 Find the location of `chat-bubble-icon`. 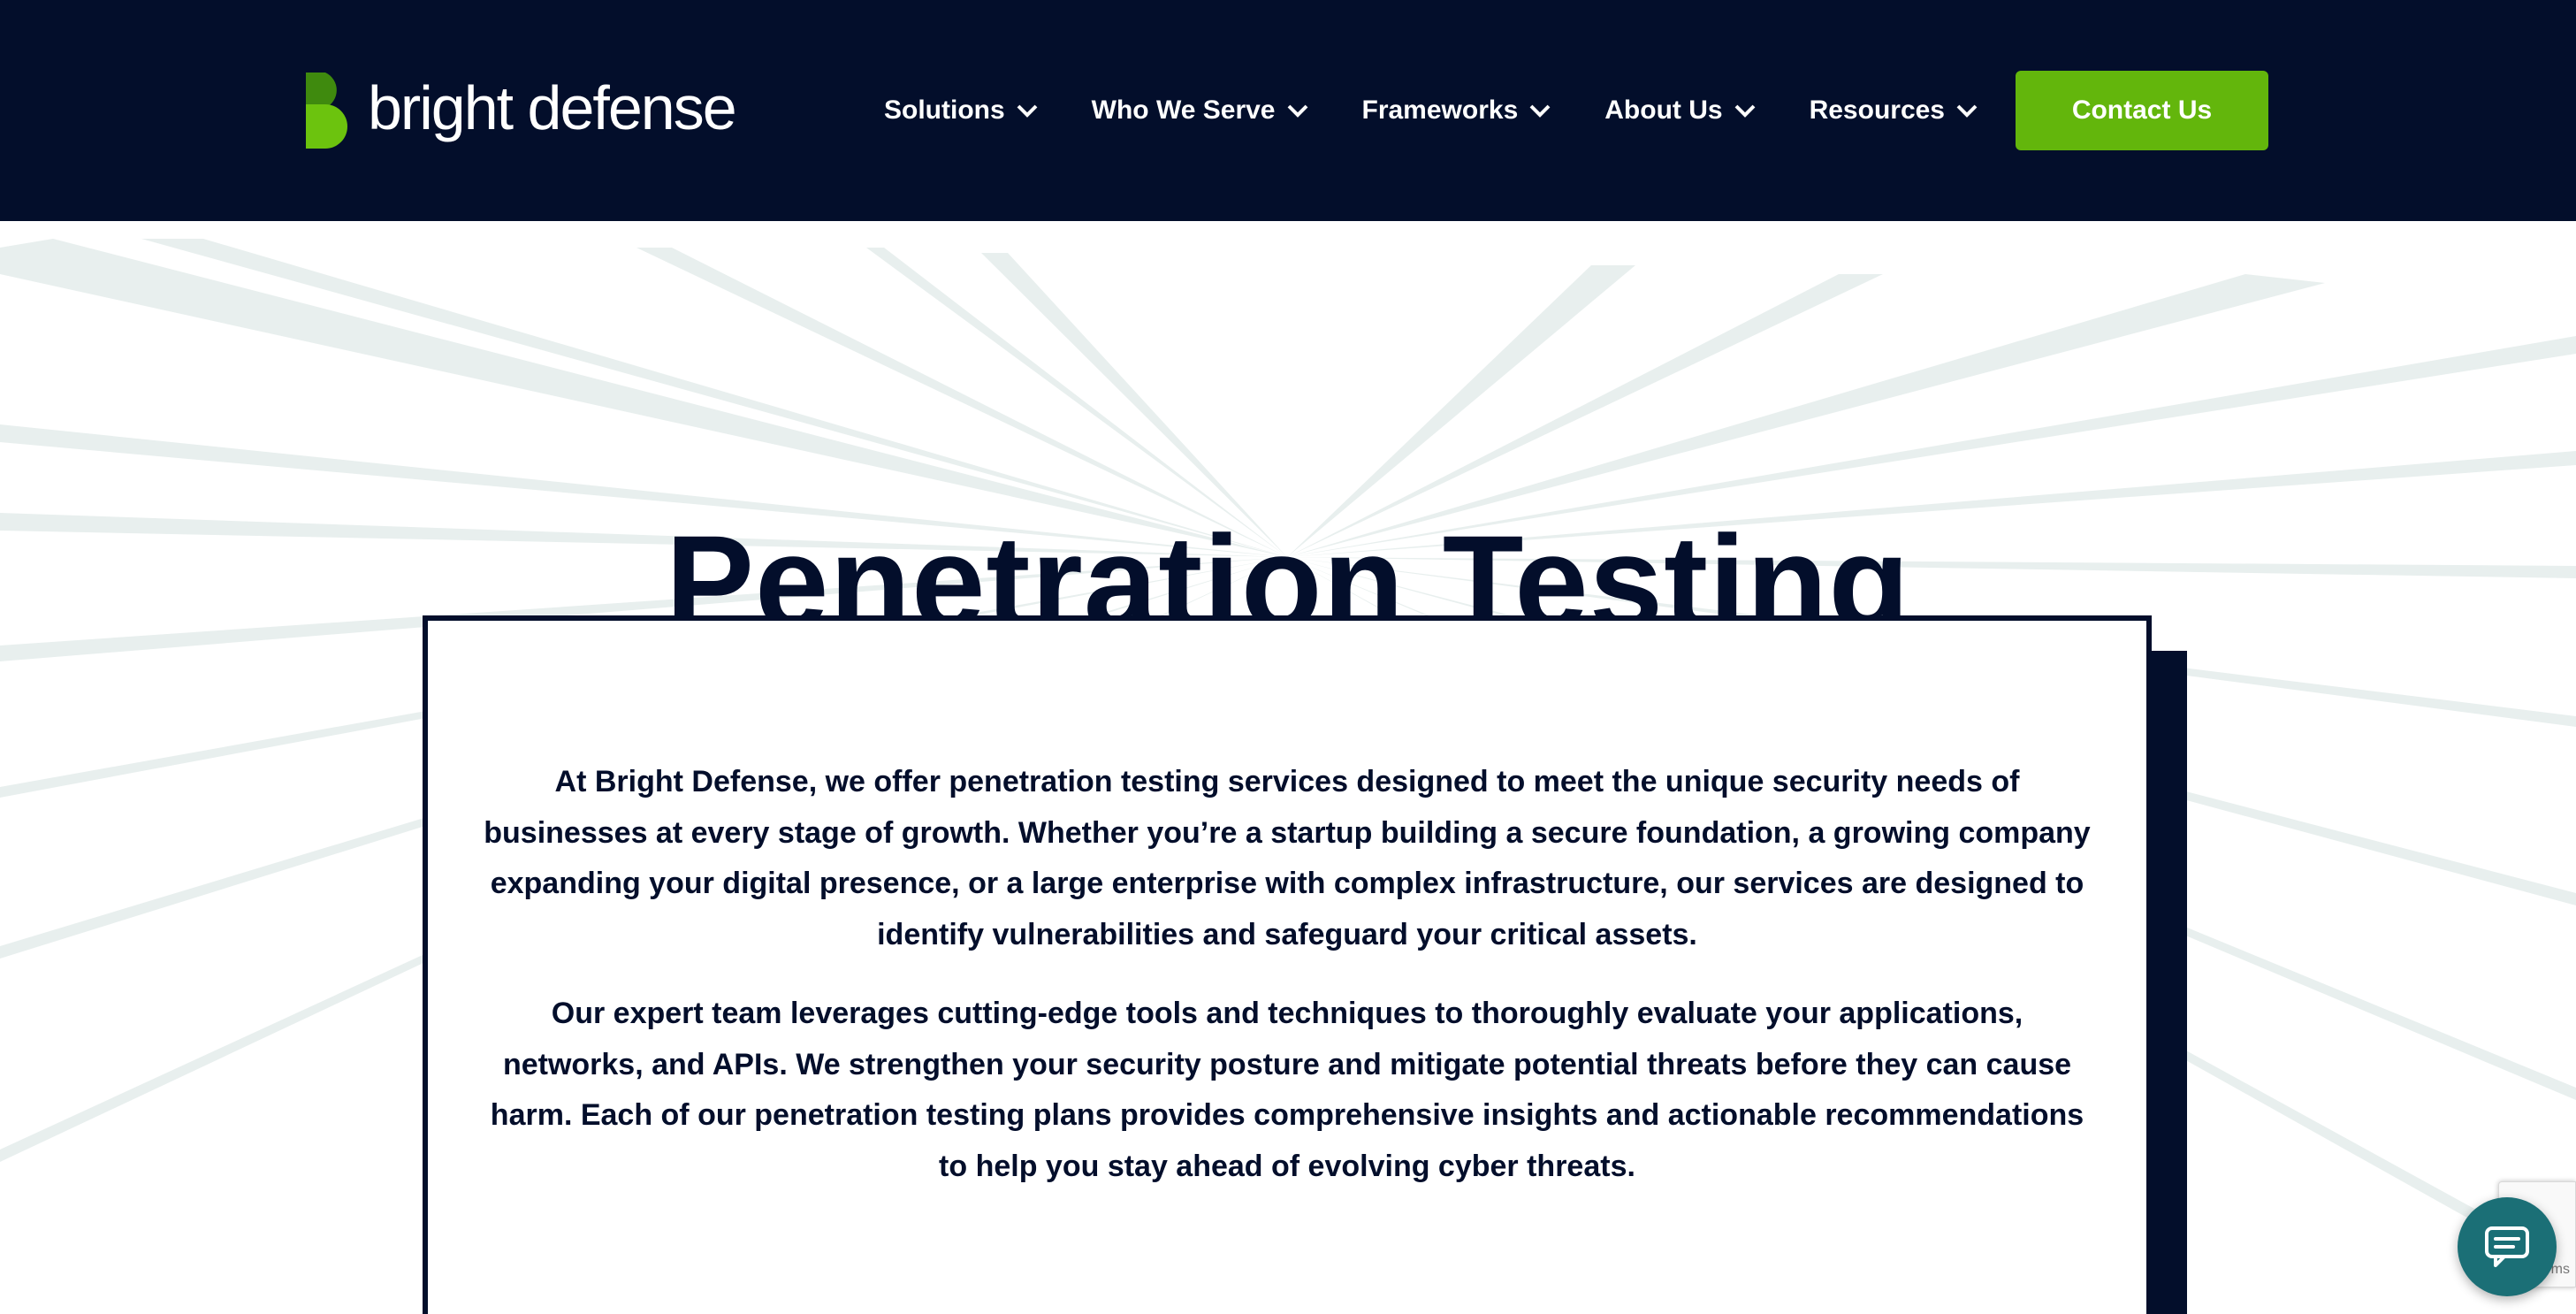

chat-bubble-icon is located at coordinates (2507, 1246).